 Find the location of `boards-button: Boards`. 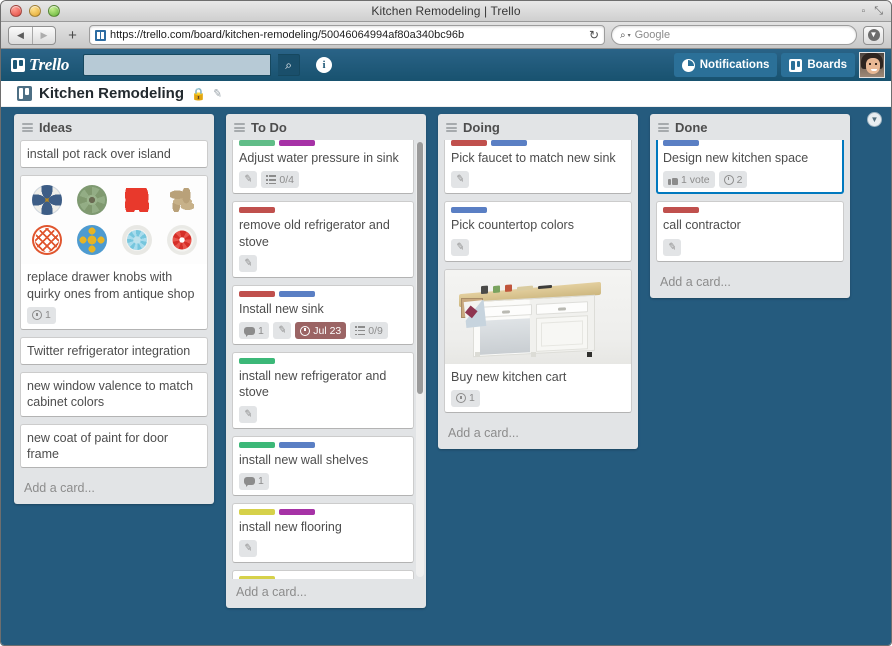

boards-button: Boards is located at coordinates (818, 65).